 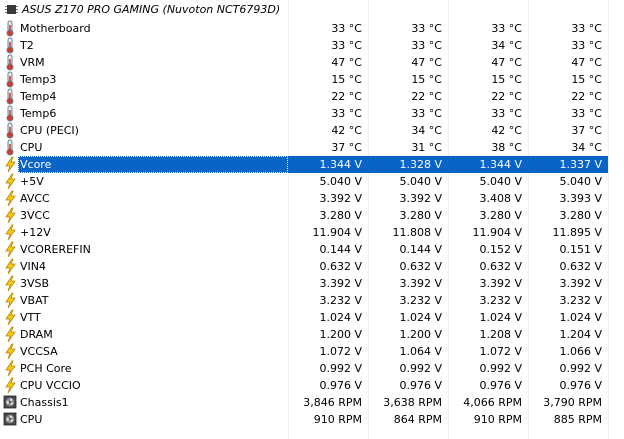 I want to click on sensor-name: VCOREREFIN, so click(x=55, y=249).